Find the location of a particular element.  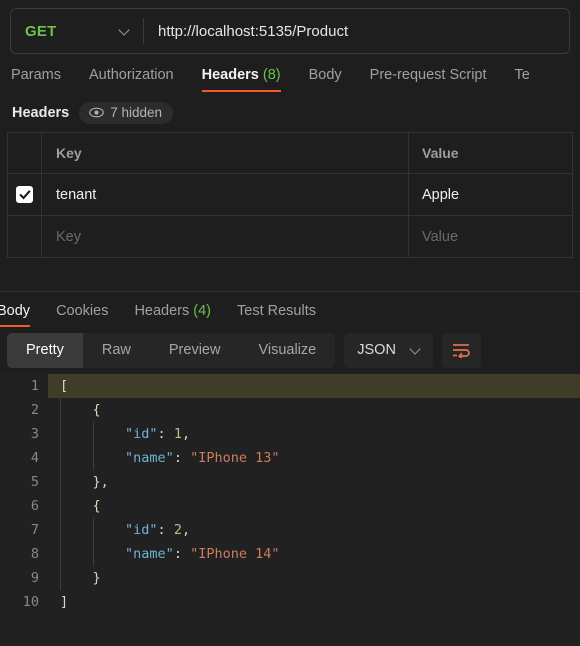

response-tab-headers: Headers (4) is located at coordinates (172, 315).